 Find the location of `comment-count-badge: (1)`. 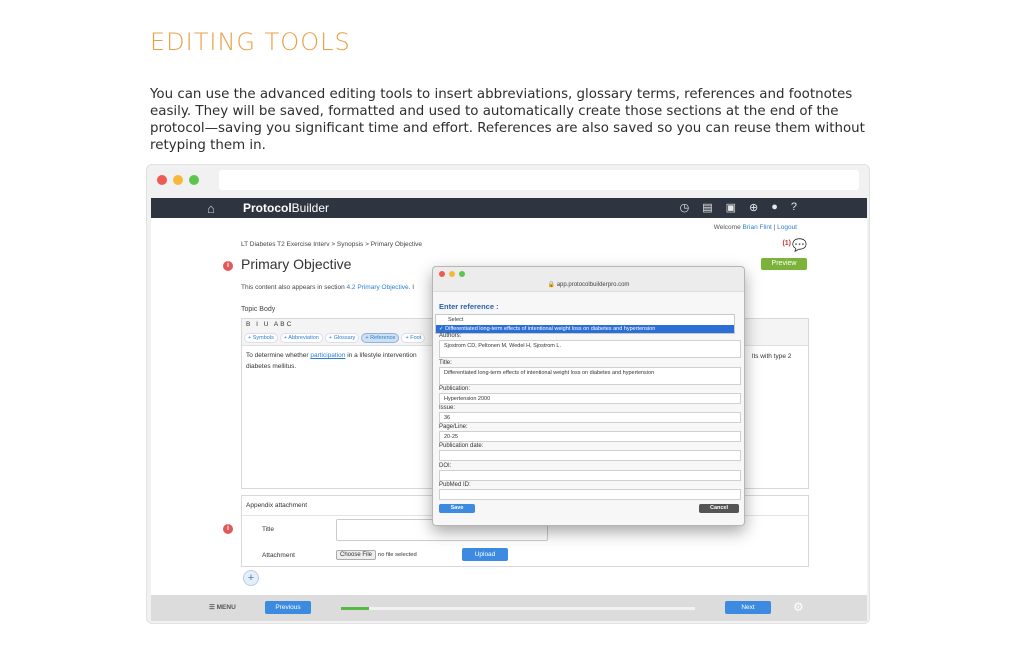

comment-count-badge: (1) is located at coordinates (786, 243).